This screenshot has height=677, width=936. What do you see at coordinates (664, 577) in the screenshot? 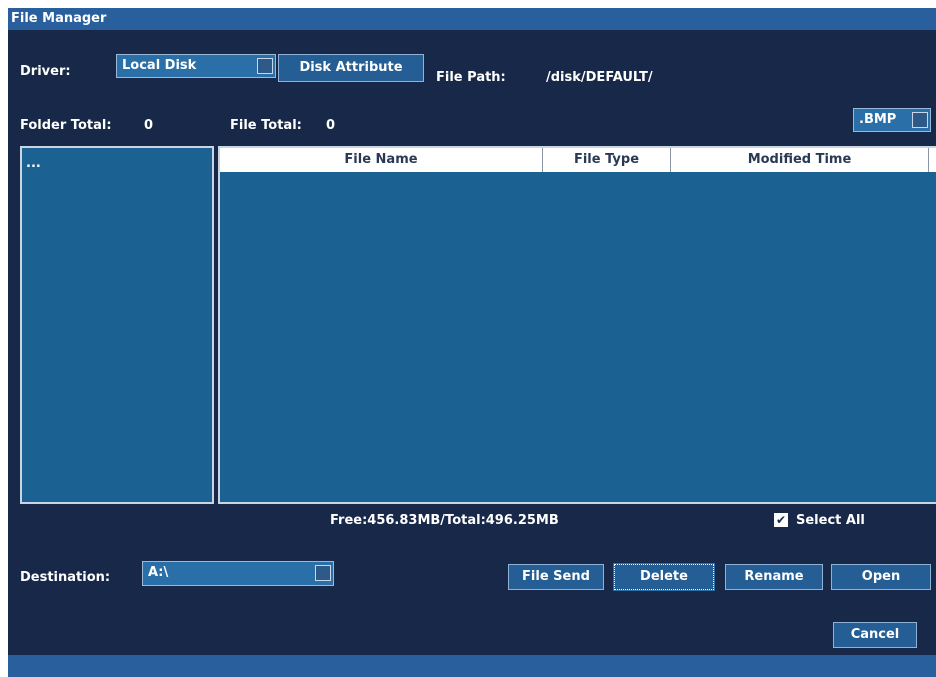
I see `delete-button: Delete` at bounding box center [664, 577].